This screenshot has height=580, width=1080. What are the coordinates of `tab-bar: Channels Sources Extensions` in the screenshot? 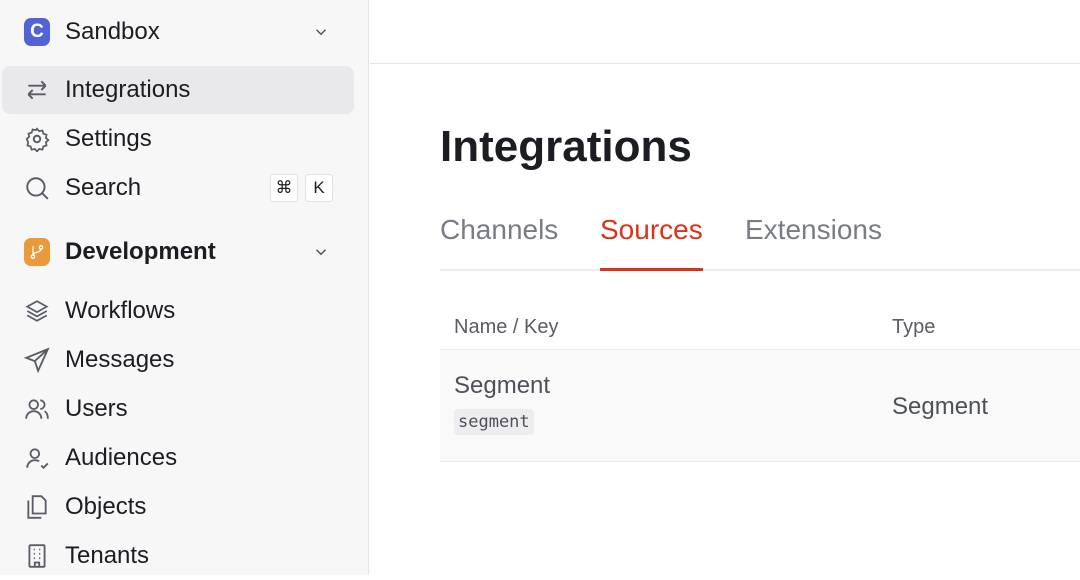 It's located at (760, 240).